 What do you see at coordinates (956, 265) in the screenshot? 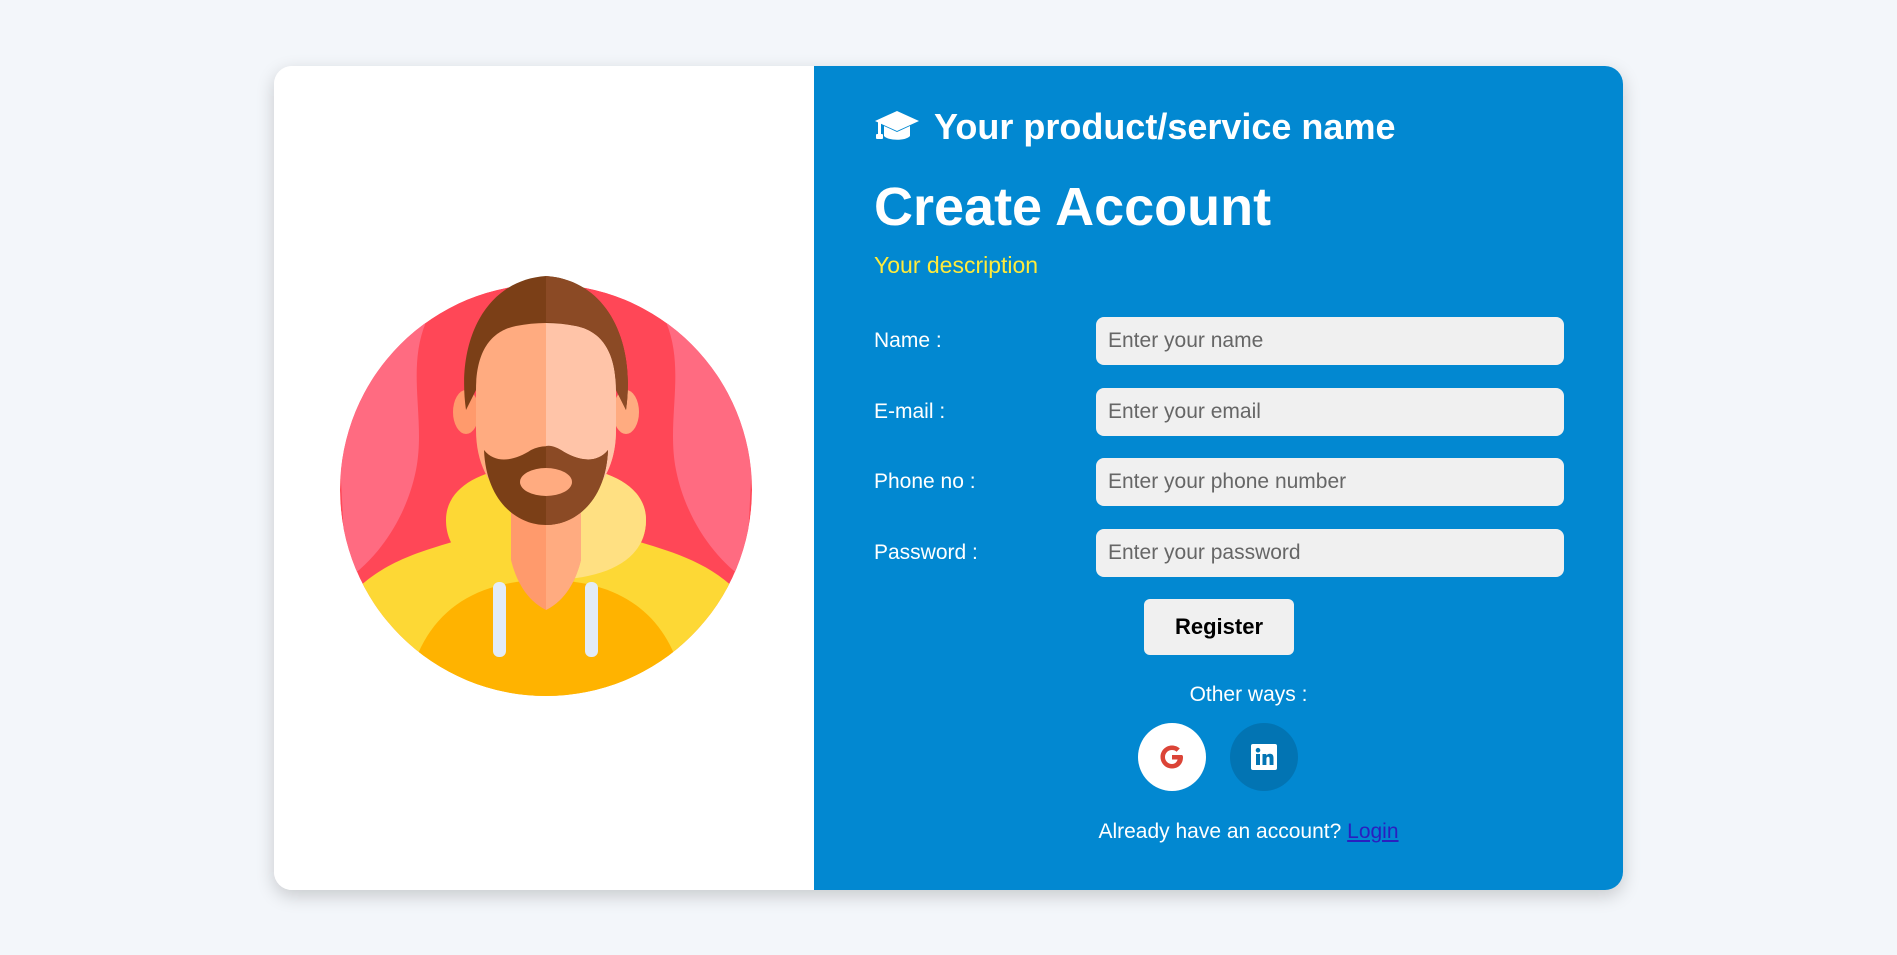
I see `page-description: Your description` at bounding box center [956, 265].